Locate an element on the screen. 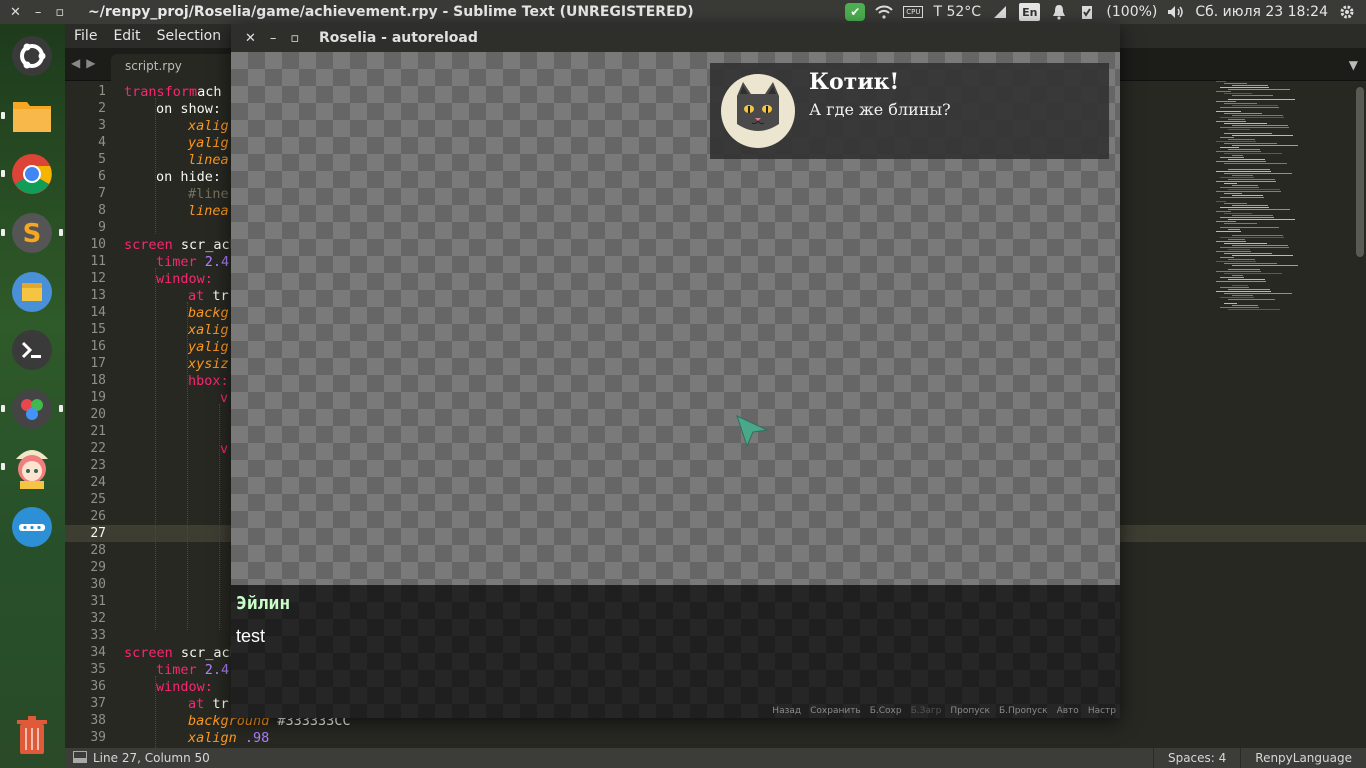 The height and width of the screenshot is (768, 1366). code-token: xalign is located at coordinates (212, 738).